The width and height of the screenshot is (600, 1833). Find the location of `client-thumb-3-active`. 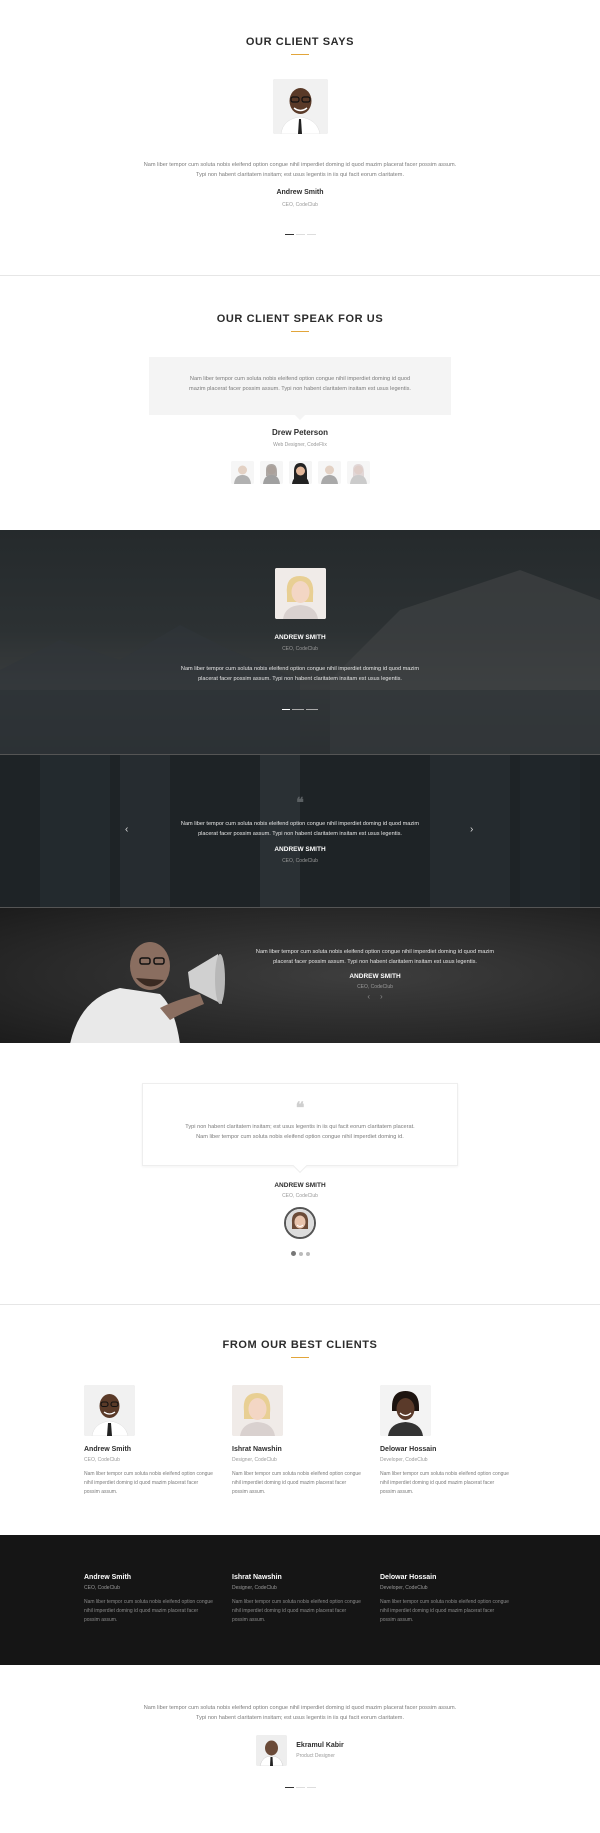

client-thumb-3-active is located at coordinates (300, 472).